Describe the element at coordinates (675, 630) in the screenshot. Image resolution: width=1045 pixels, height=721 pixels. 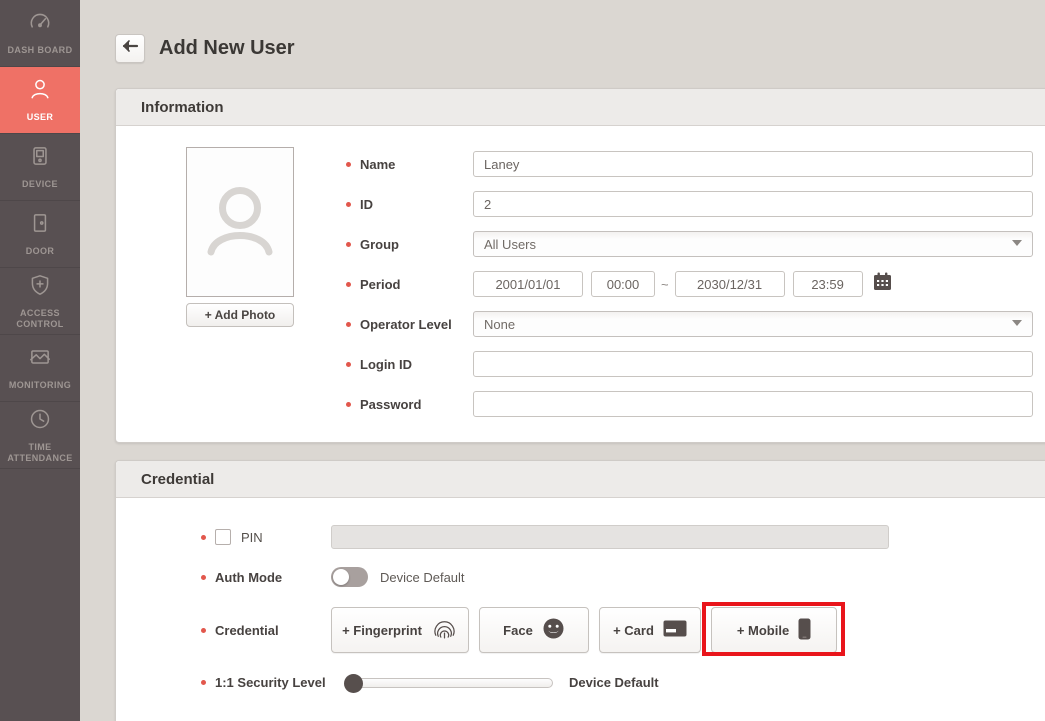
I see `card-icon` at that location.